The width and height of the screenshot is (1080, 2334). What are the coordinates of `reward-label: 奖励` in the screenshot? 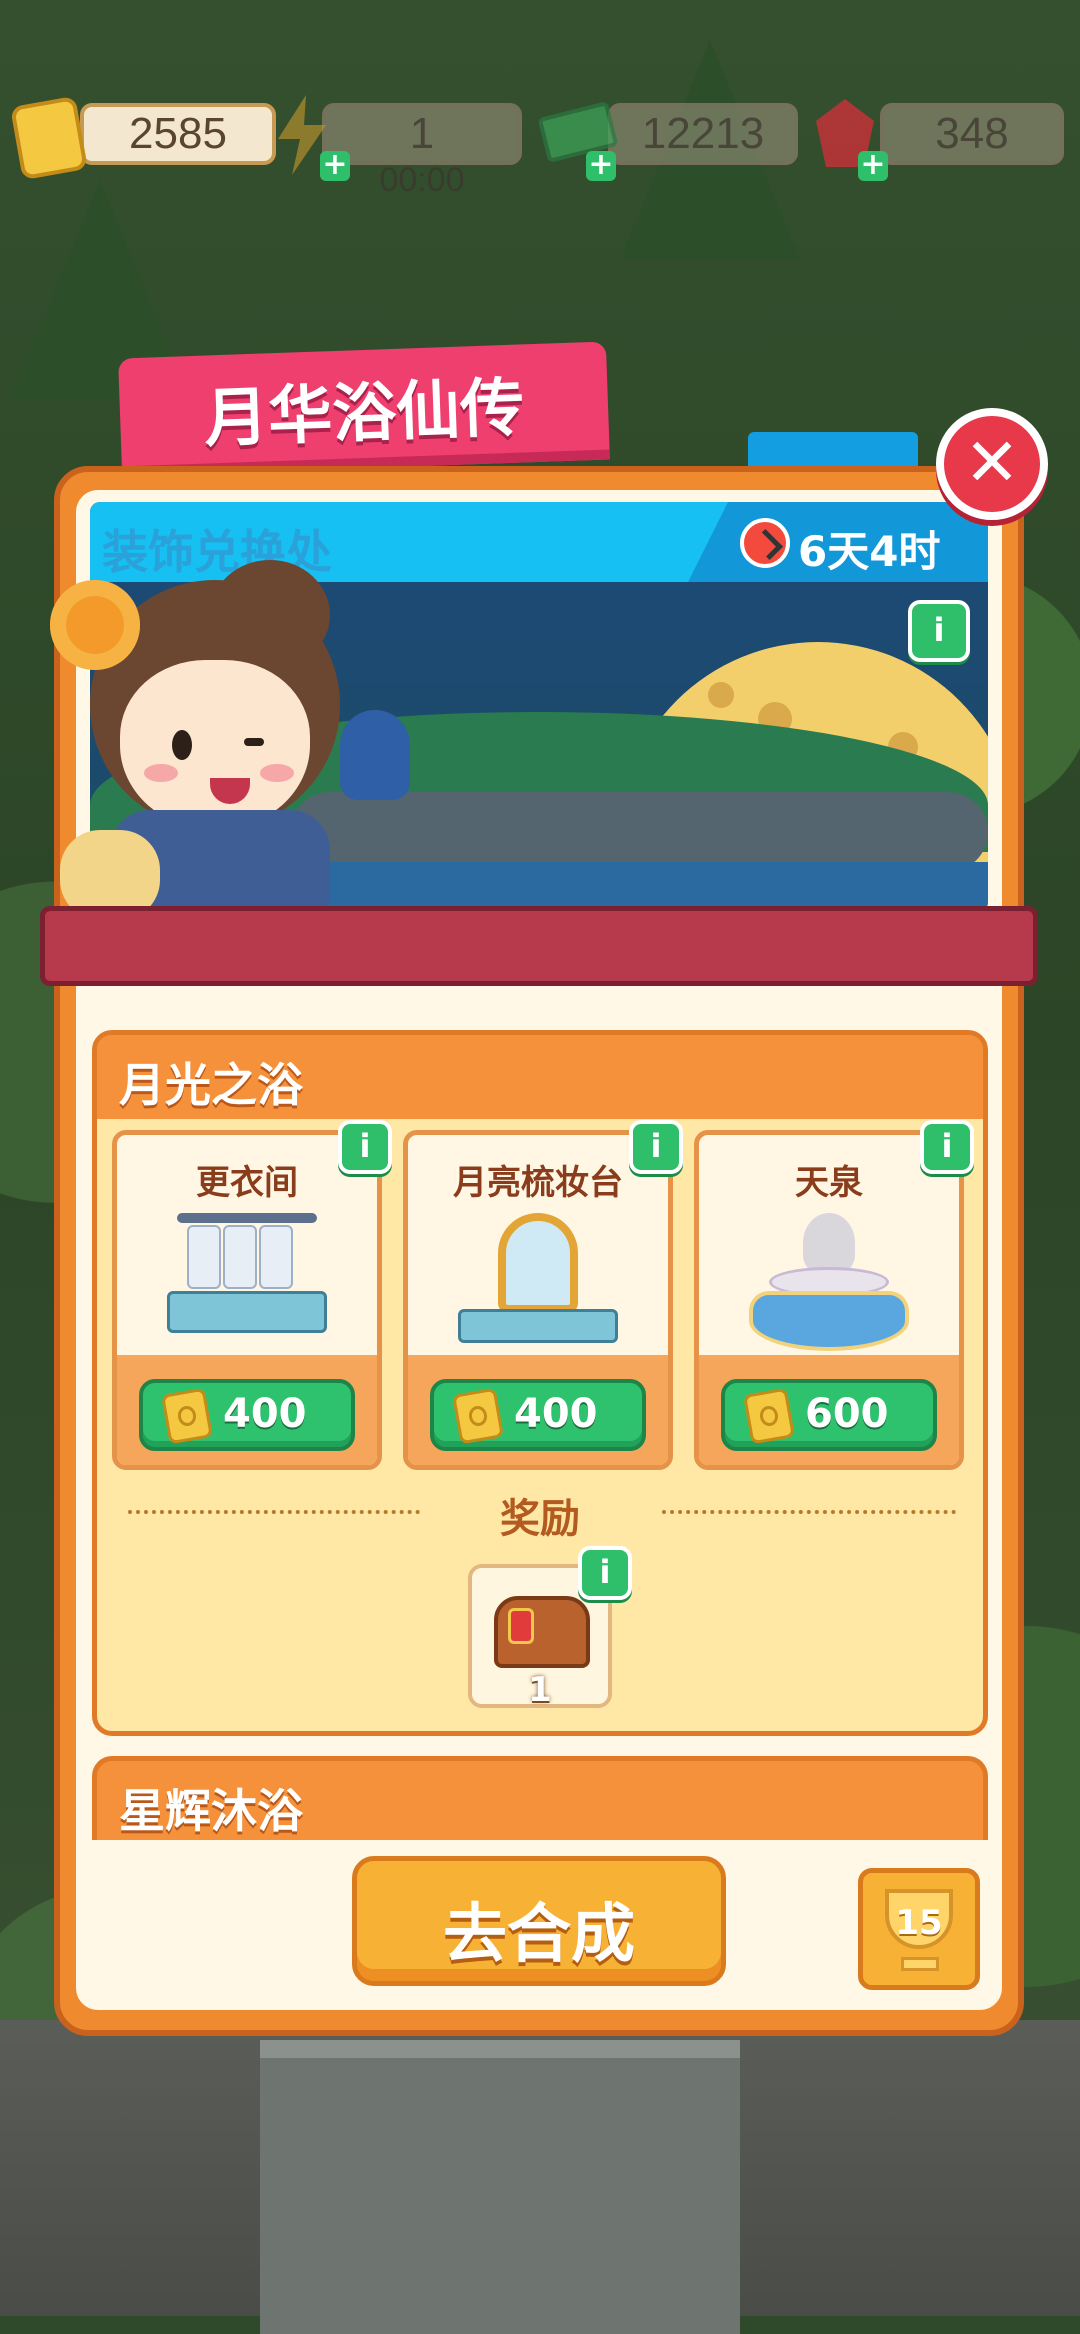 It's located at (540, 1519).